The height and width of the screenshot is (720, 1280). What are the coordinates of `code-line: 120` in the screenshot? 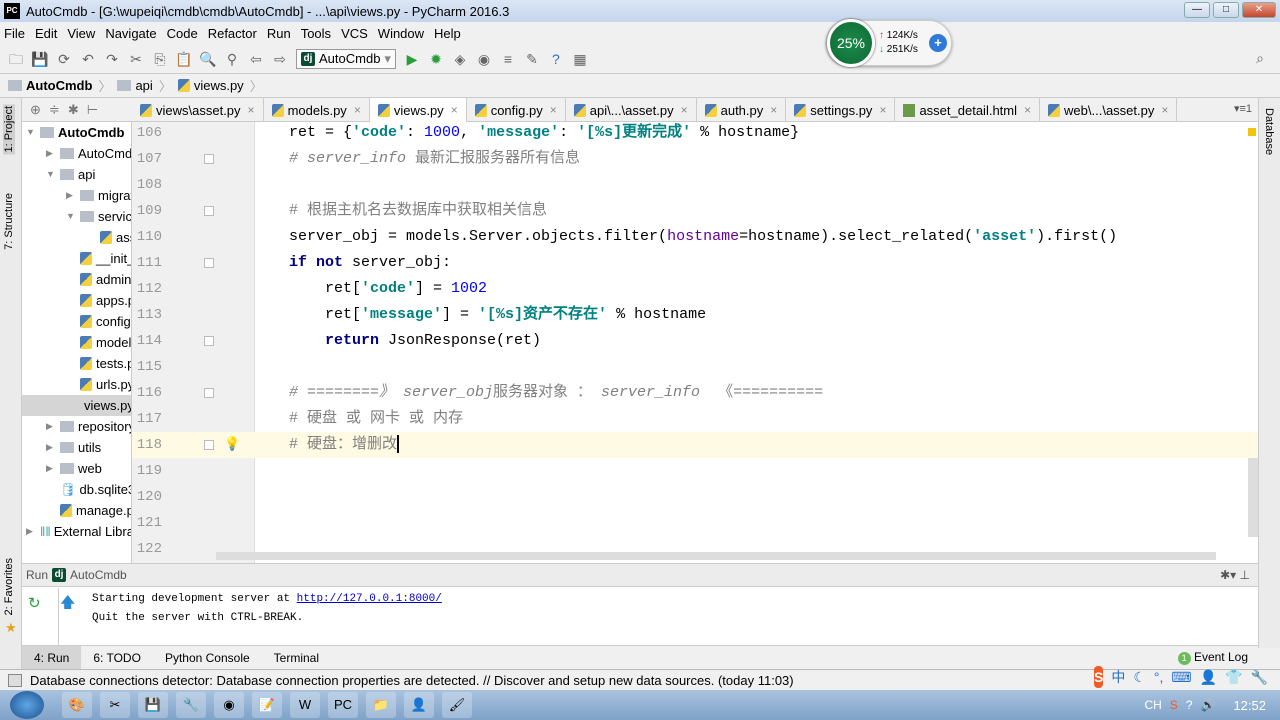 It's located at (695, 497).